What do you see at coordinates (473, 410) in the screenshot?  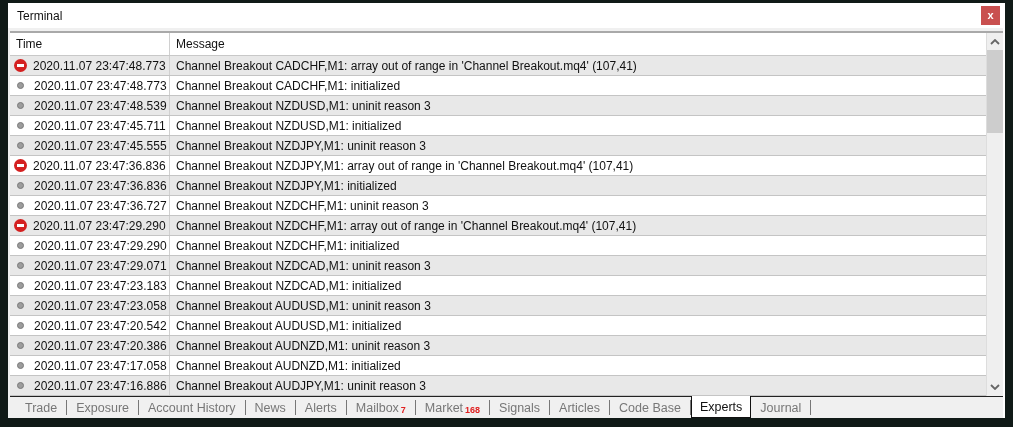 I see `count-label: 168` at bounding box center [473, 410].